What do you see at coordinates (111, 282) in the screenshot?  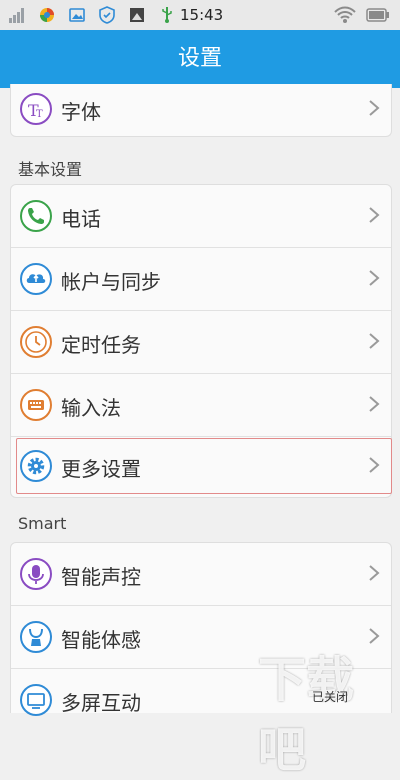 I see `settings-item-label: 帐户与同步` at bounding box center [111, 282].